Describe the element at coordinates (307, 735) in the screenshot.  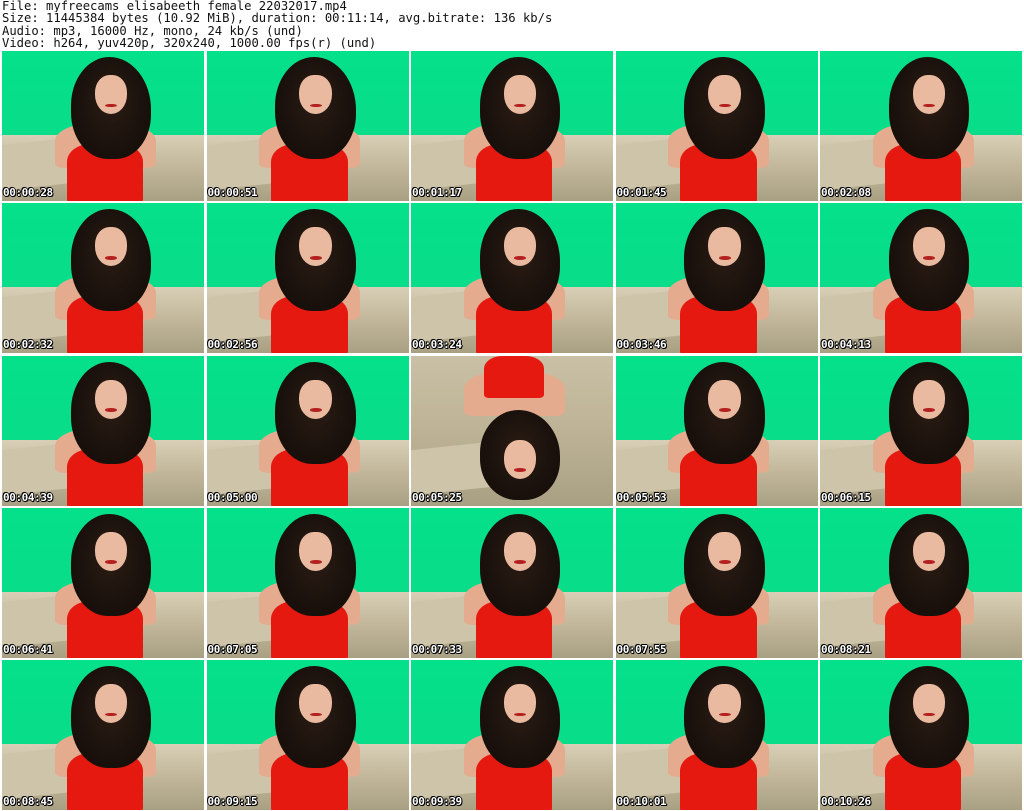
I see `video-thumbnail: 00:09:15` at that location.